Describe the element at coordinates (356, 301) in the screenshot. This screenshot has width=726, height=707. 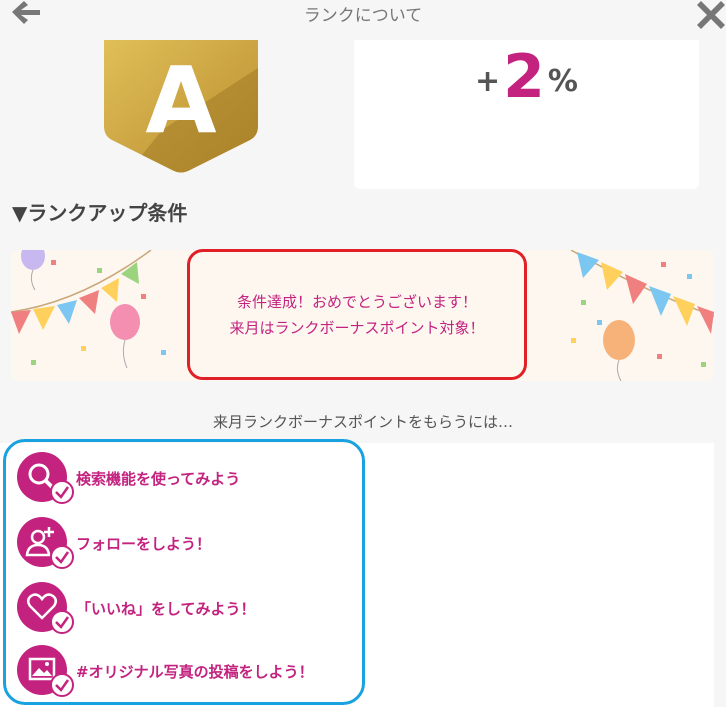
I see `congrats-line-1: 条件達成！おめでとうございます！` at that location.